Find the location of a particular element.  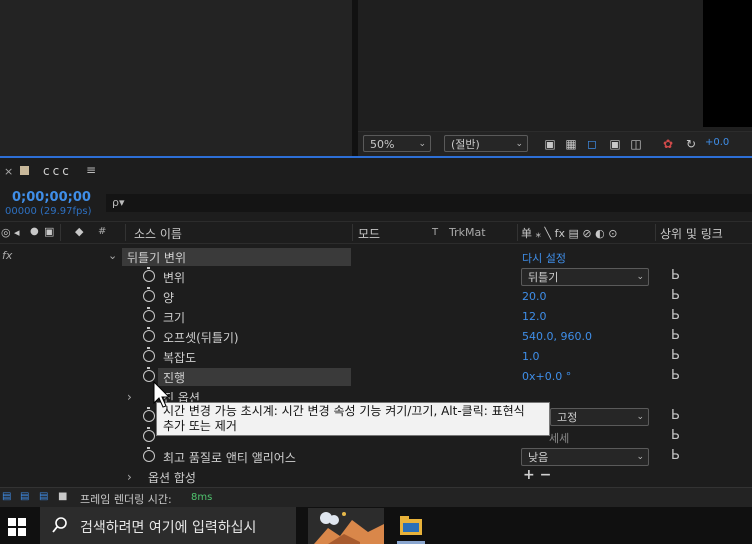

trkmat-header: TrkMat is located at coordinates (467, 232).